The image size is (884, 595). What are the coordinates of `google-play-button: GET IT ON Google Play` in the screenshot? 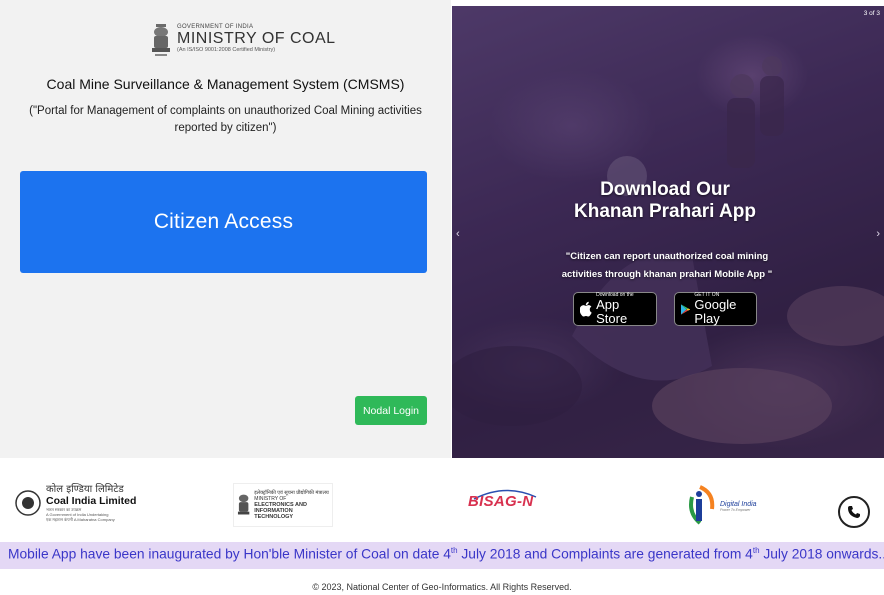 It's located at (715, 309).